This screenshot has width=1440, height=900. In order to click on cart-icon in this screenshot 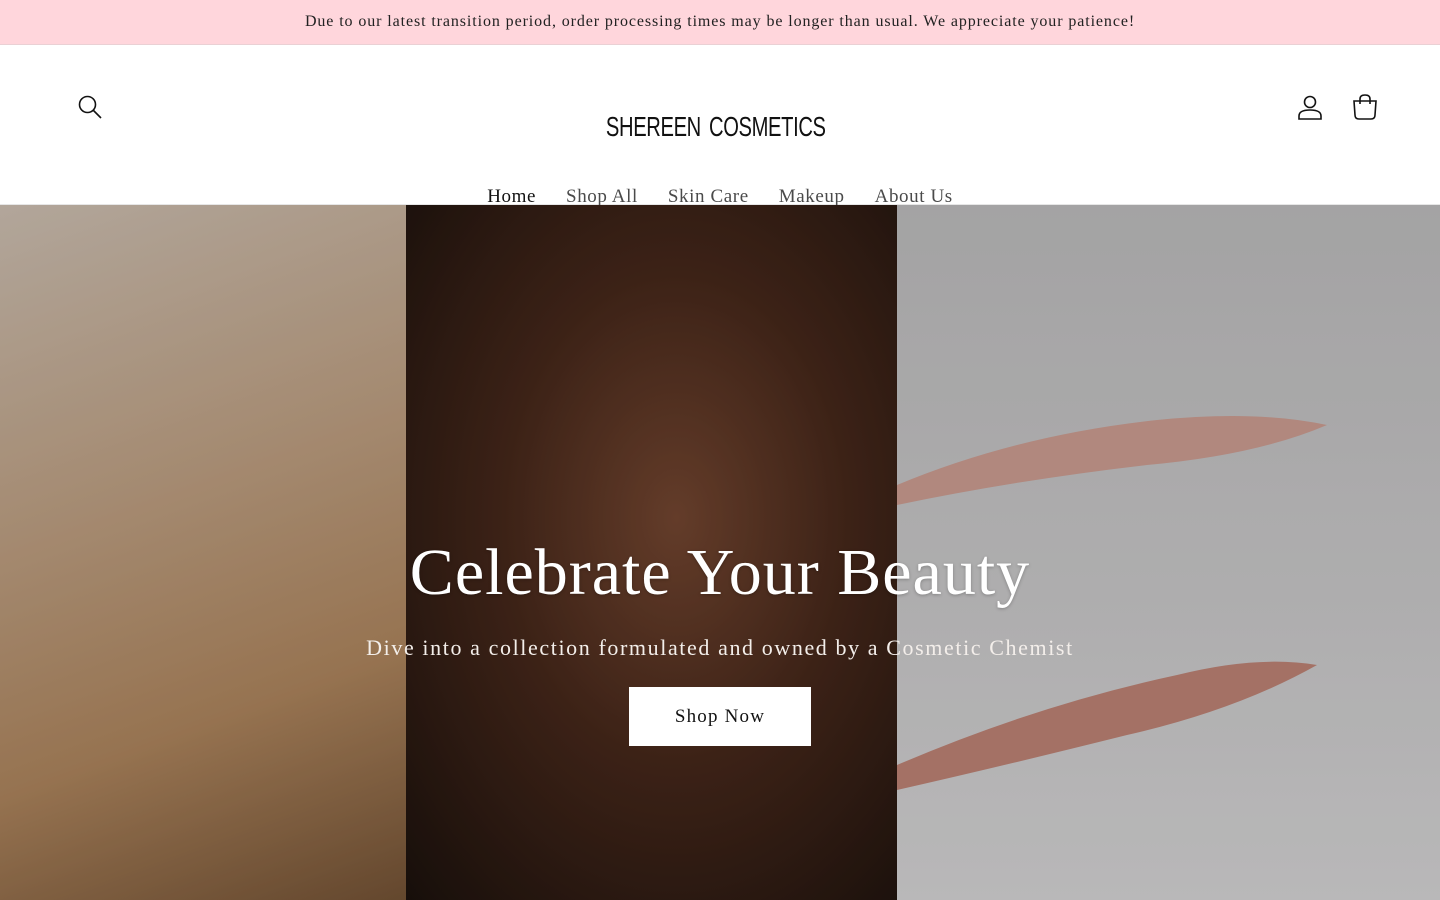, I will do `click(1365, 107)`.